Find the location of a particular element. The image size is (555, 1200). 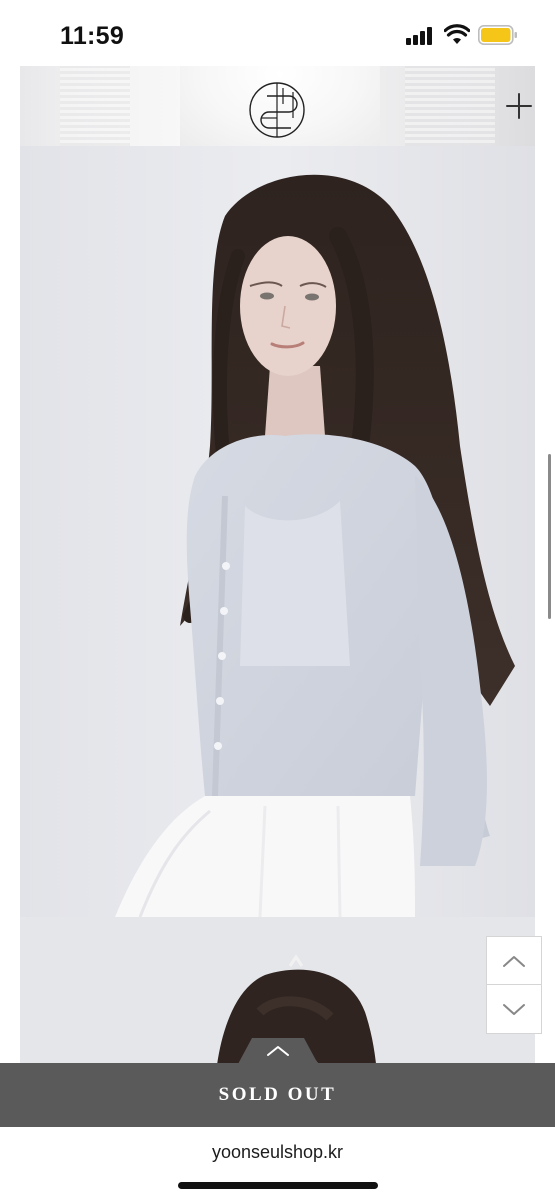

purchase-panel-toggle is located at coordinates (278, 1051).